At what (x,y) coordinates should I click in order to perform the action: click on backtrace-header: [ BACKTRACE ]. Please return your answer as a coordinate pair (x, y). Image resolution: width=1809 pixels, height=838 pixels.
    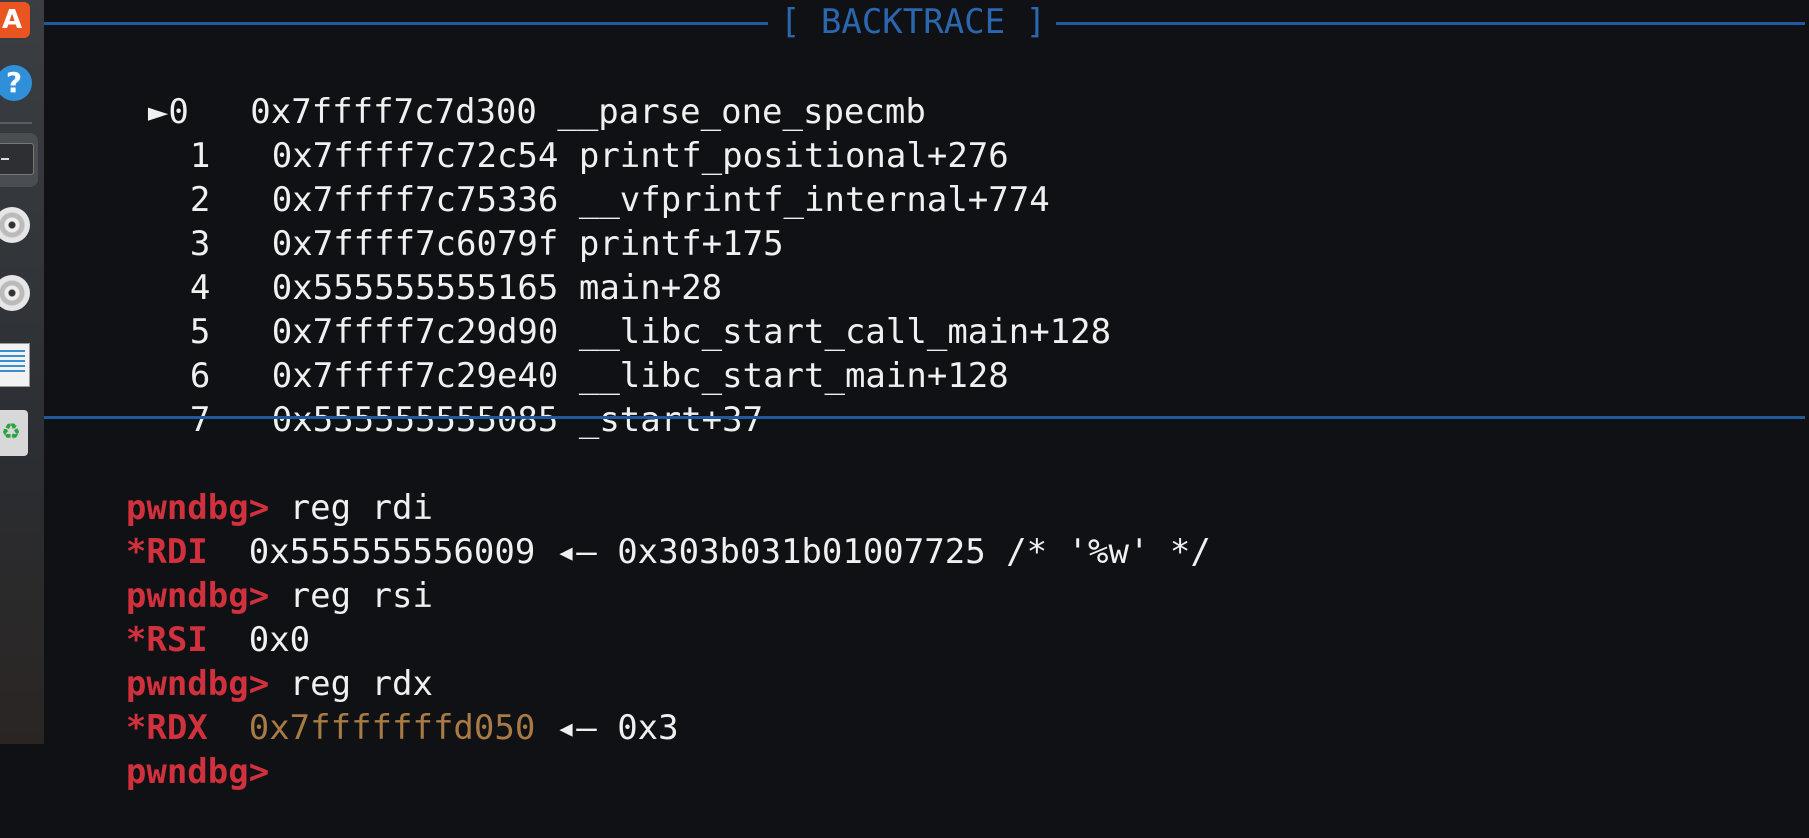
    Looking at the image, I should click on (926, 22).